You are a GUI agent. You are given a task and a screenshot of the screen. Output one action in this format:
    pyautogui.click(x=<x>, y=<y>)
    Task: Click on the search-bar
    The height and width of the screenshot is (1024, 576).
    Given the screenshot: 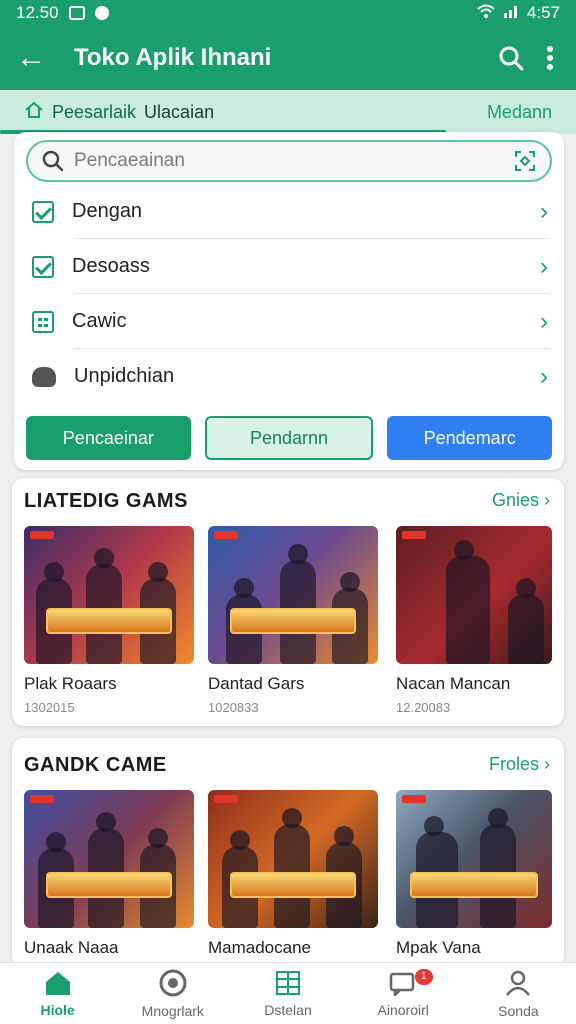 What is the action you would take?
    pyautogui.click(x=289, y=161)
    